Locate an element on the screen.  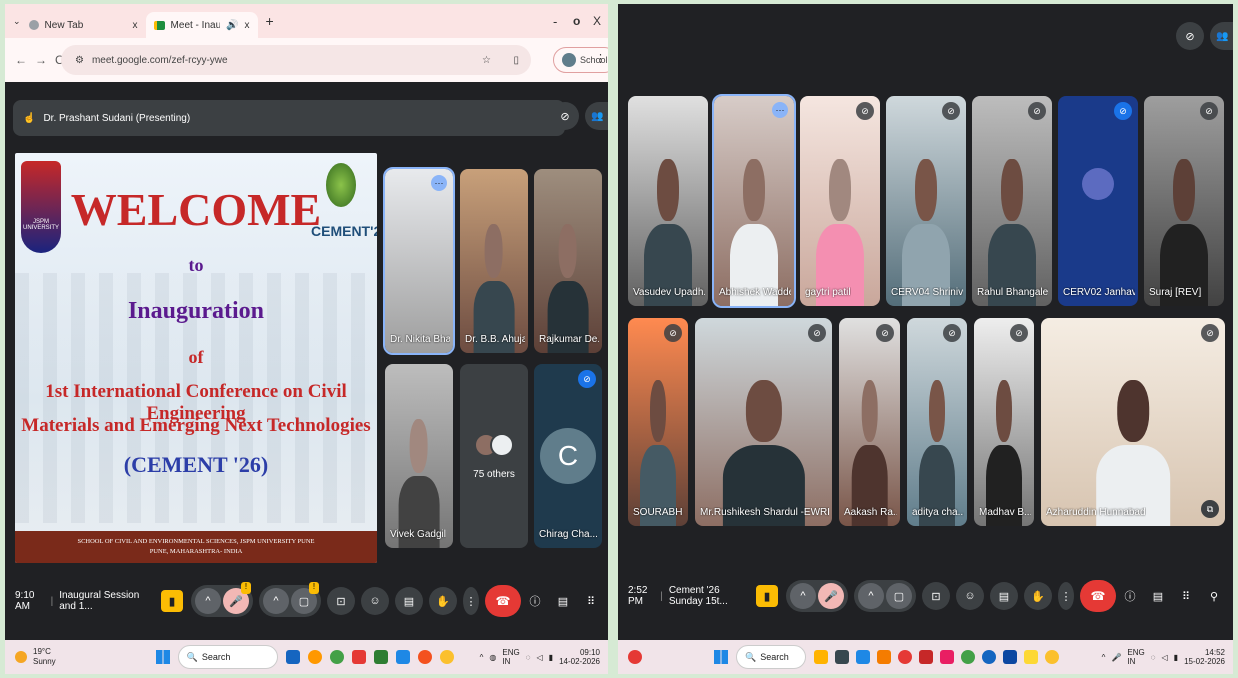
back-icon: ← is located at coordinates (21, 60).